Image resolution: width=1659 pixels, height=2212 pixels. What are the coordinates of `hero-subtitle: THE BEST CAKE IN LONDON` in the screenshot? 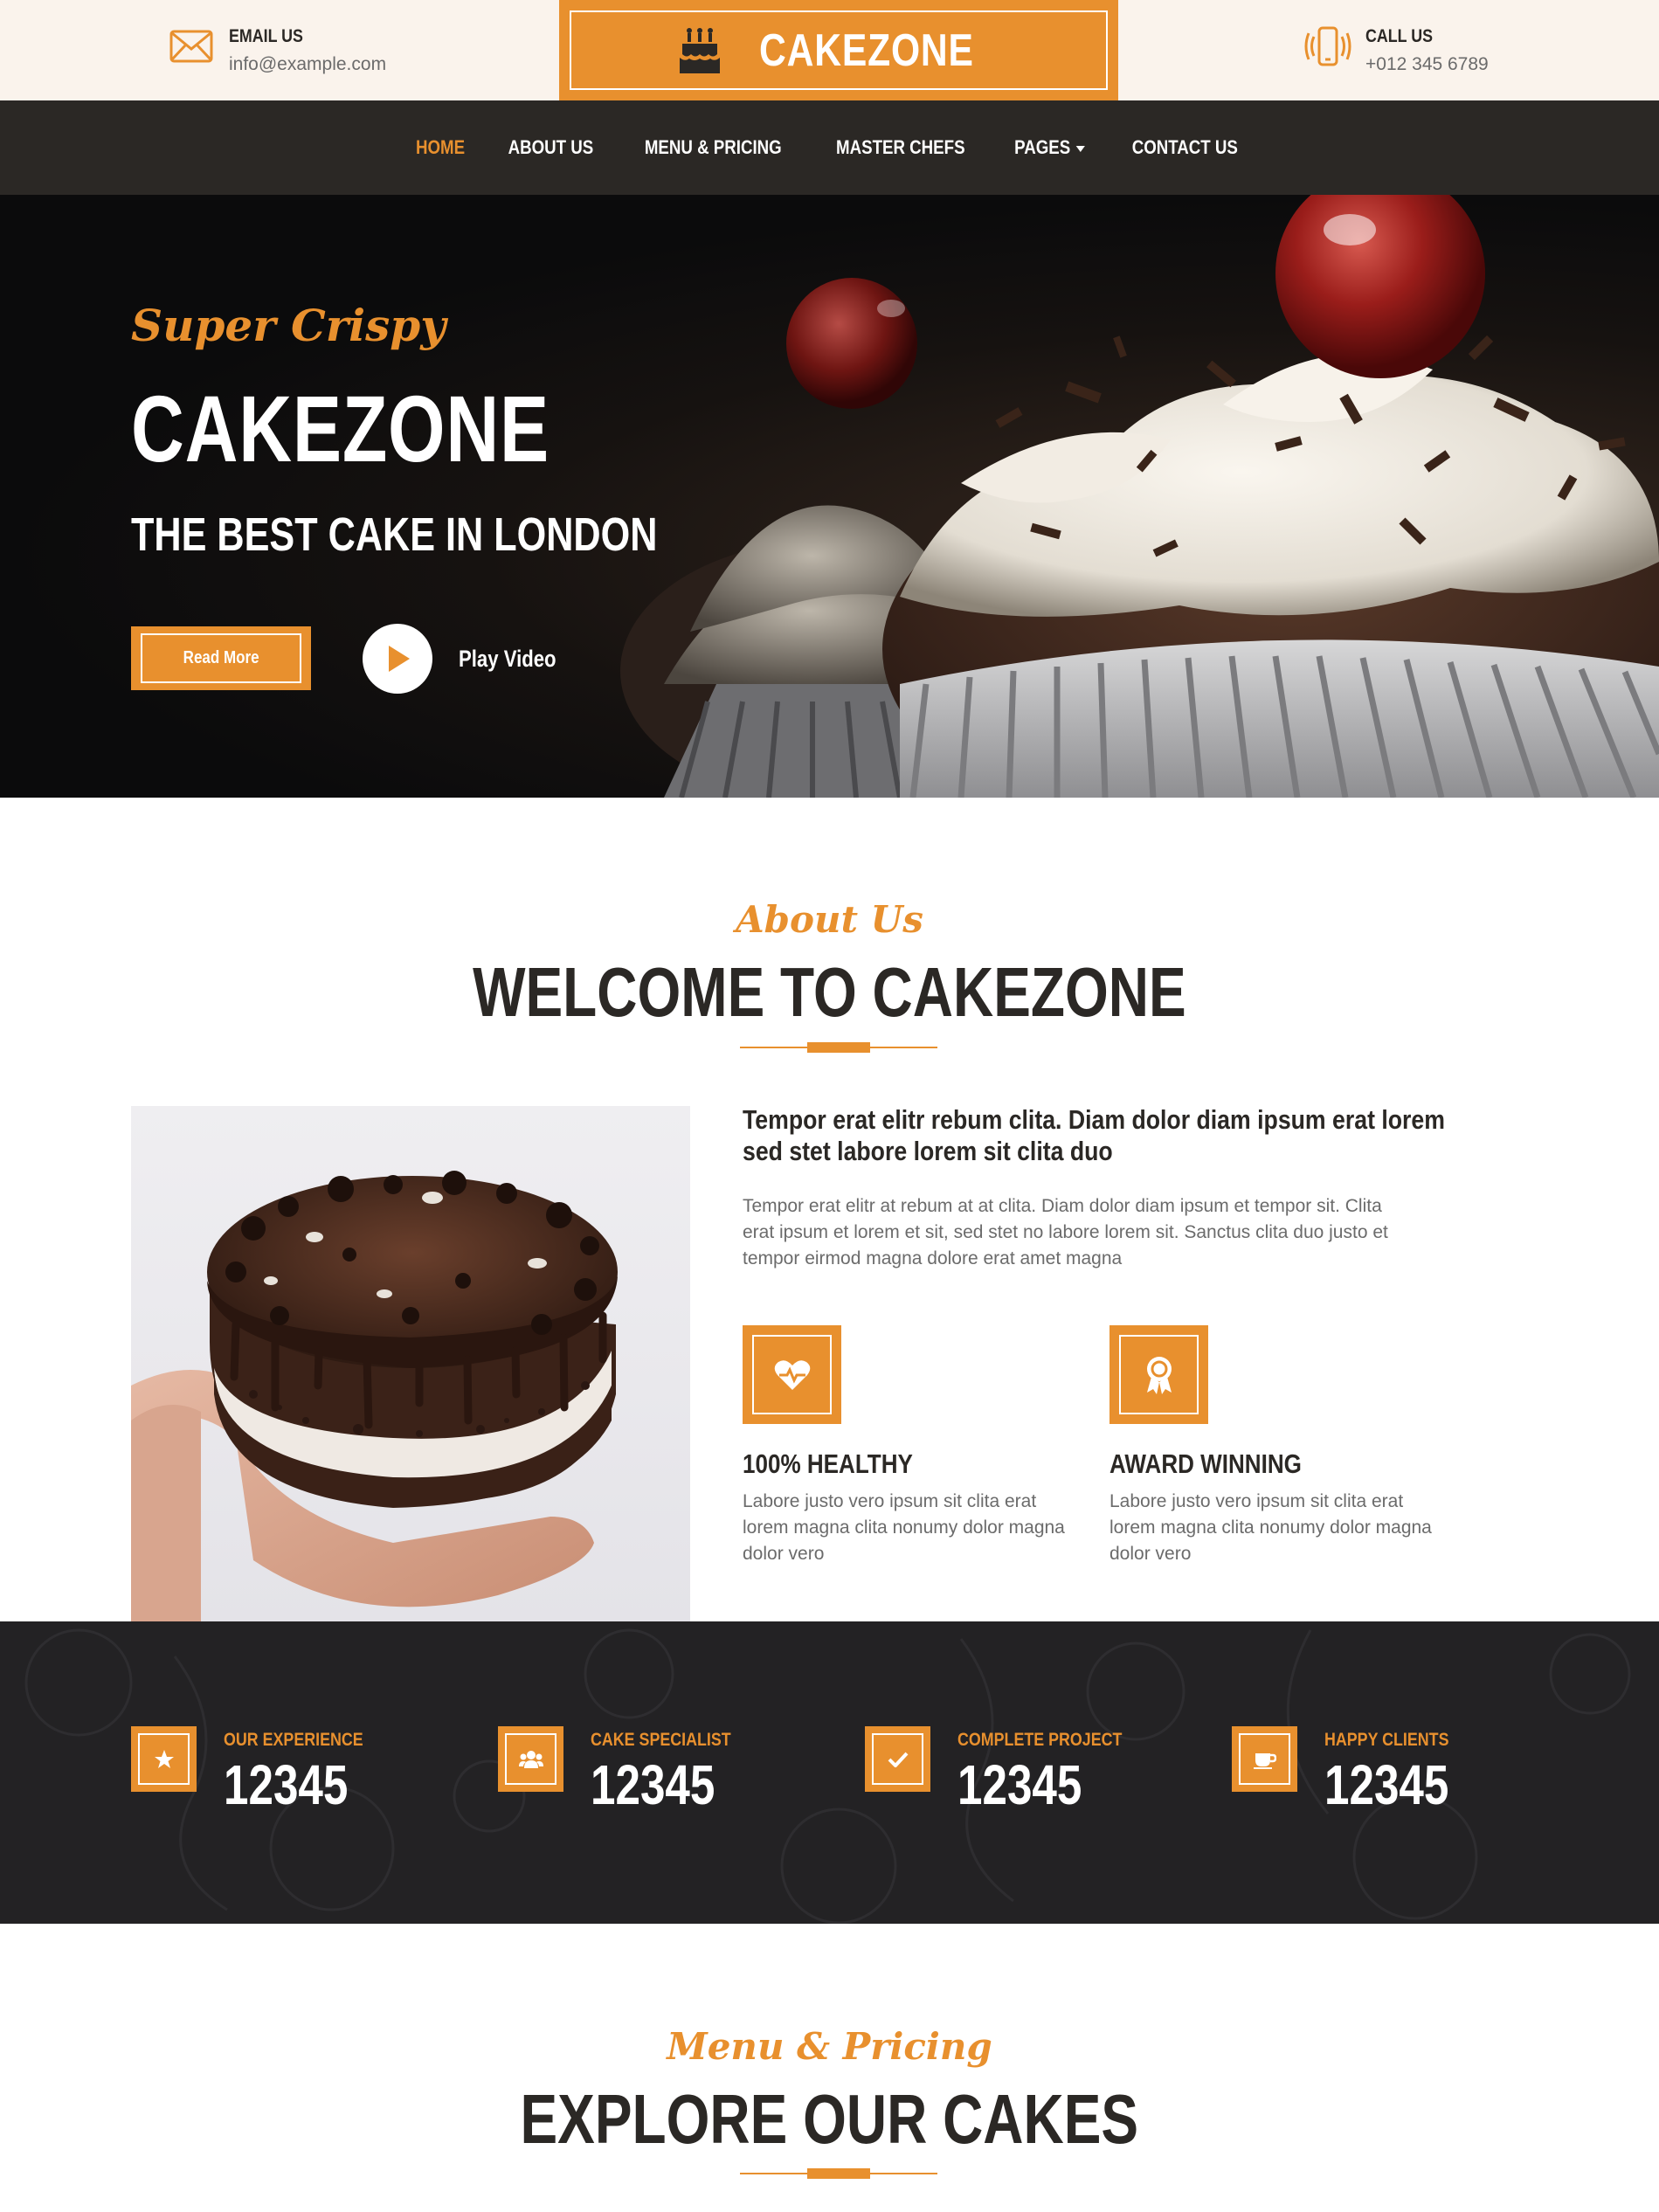 It's located at (394, 534).